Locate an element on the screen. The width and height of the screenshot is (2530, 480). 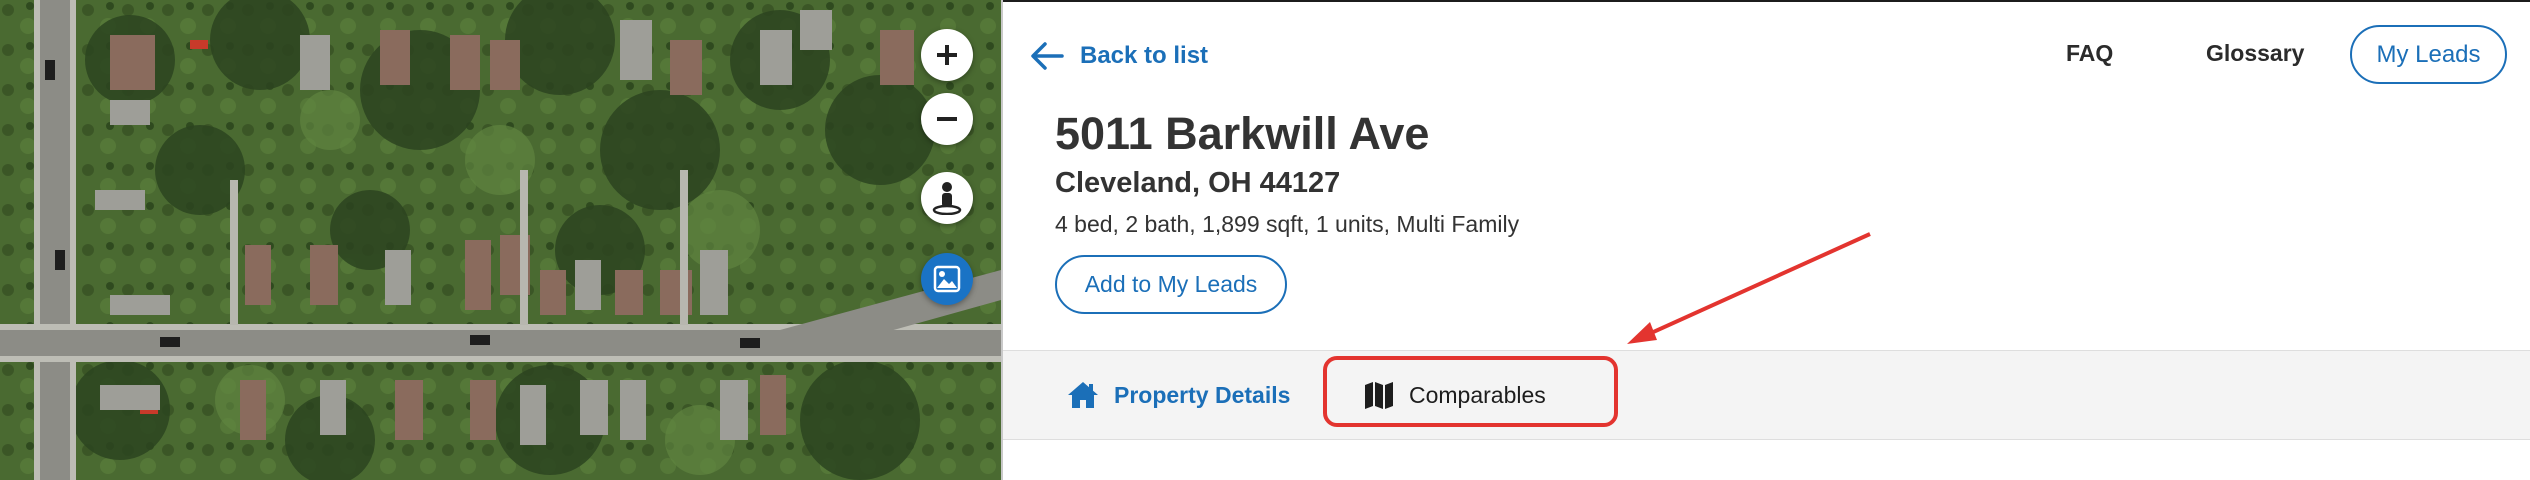
my-leads-button: My Leads is located at coordinates (2428, 54).